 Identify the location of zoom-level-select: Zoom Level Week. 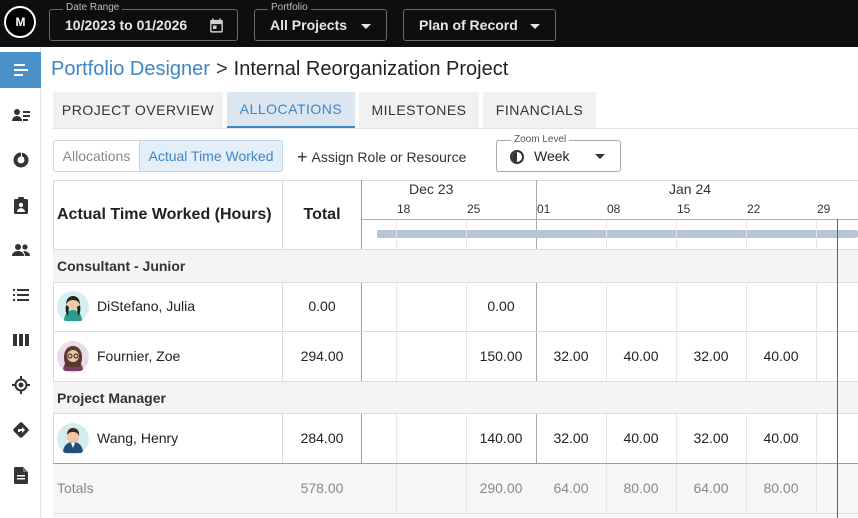
(558, 153).